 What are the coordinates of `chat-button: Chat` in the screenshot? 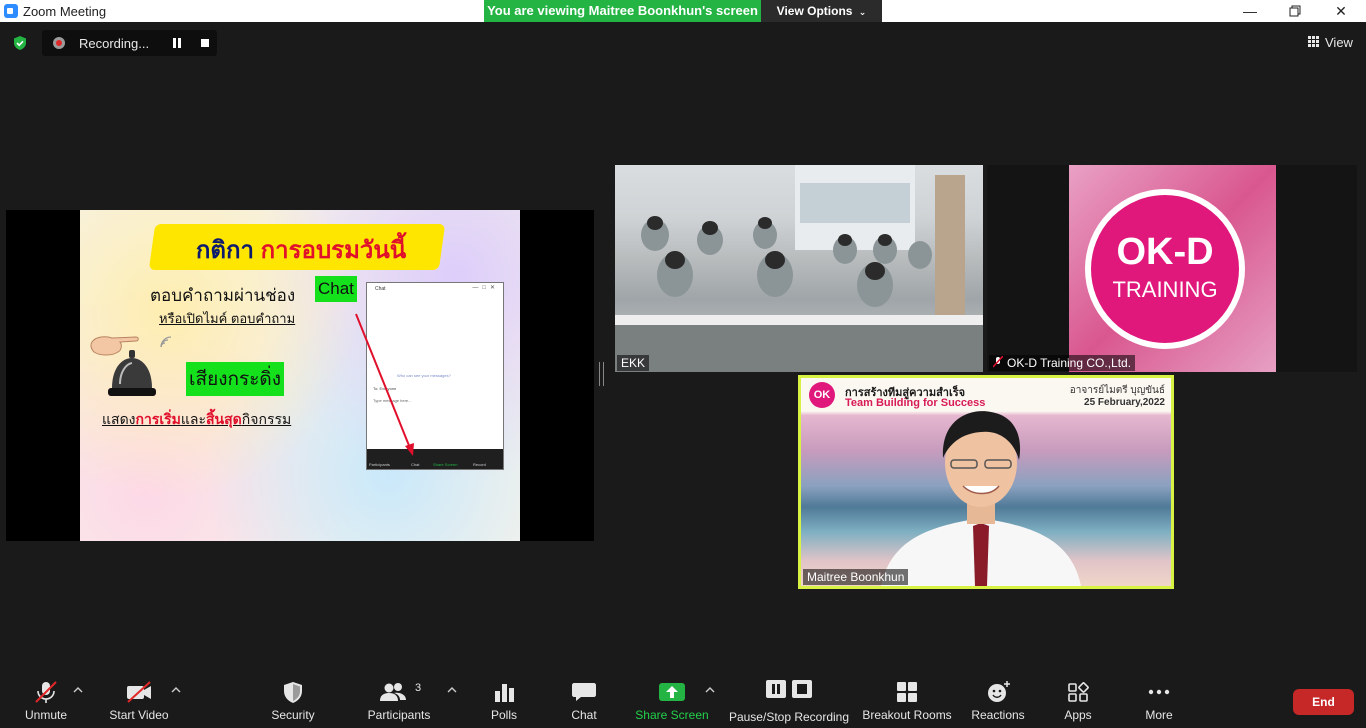 It's located at (584, 698).